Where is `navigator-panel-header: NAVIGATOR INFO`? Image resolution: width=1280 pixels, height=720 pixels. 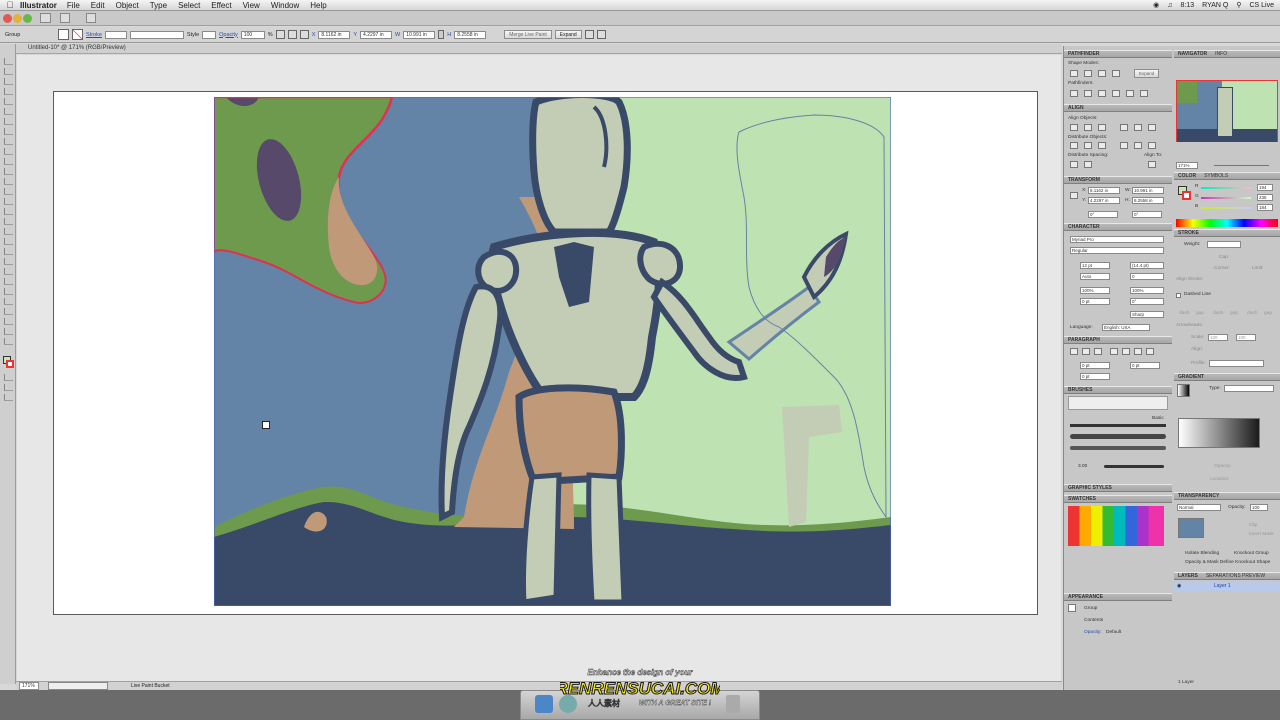 navigator-panel-header: NAVIGATOR INFO is located at coordinates (1227, 54).